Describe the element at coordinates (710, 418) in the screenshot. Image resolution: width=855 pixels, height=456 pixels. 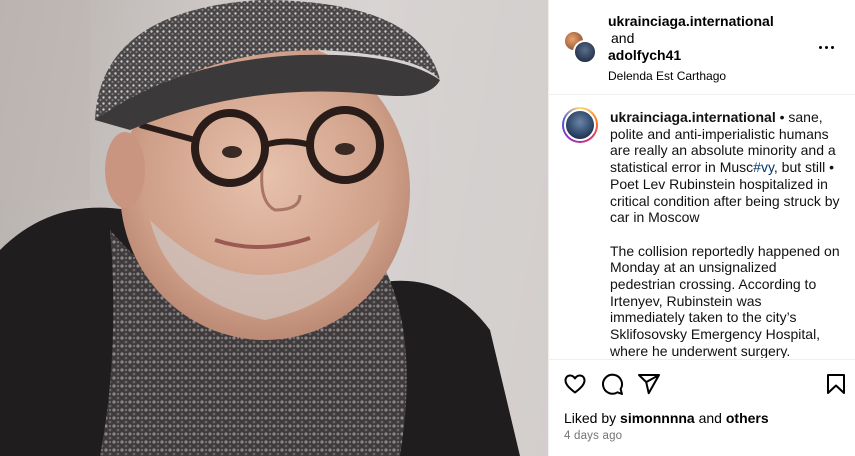
I see `likes-middle: and` at that location.